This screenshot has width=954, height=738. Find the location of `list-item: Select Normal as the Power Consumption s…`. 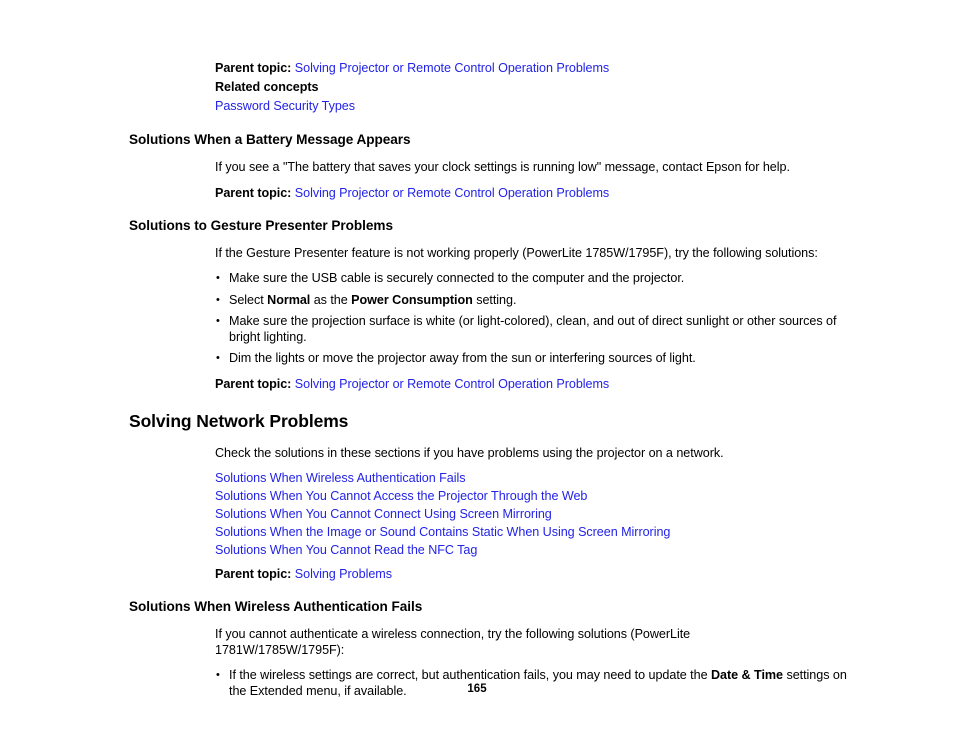

list-item: Select Normal as the Power Consumption s… is located at coordinates (532, 301).